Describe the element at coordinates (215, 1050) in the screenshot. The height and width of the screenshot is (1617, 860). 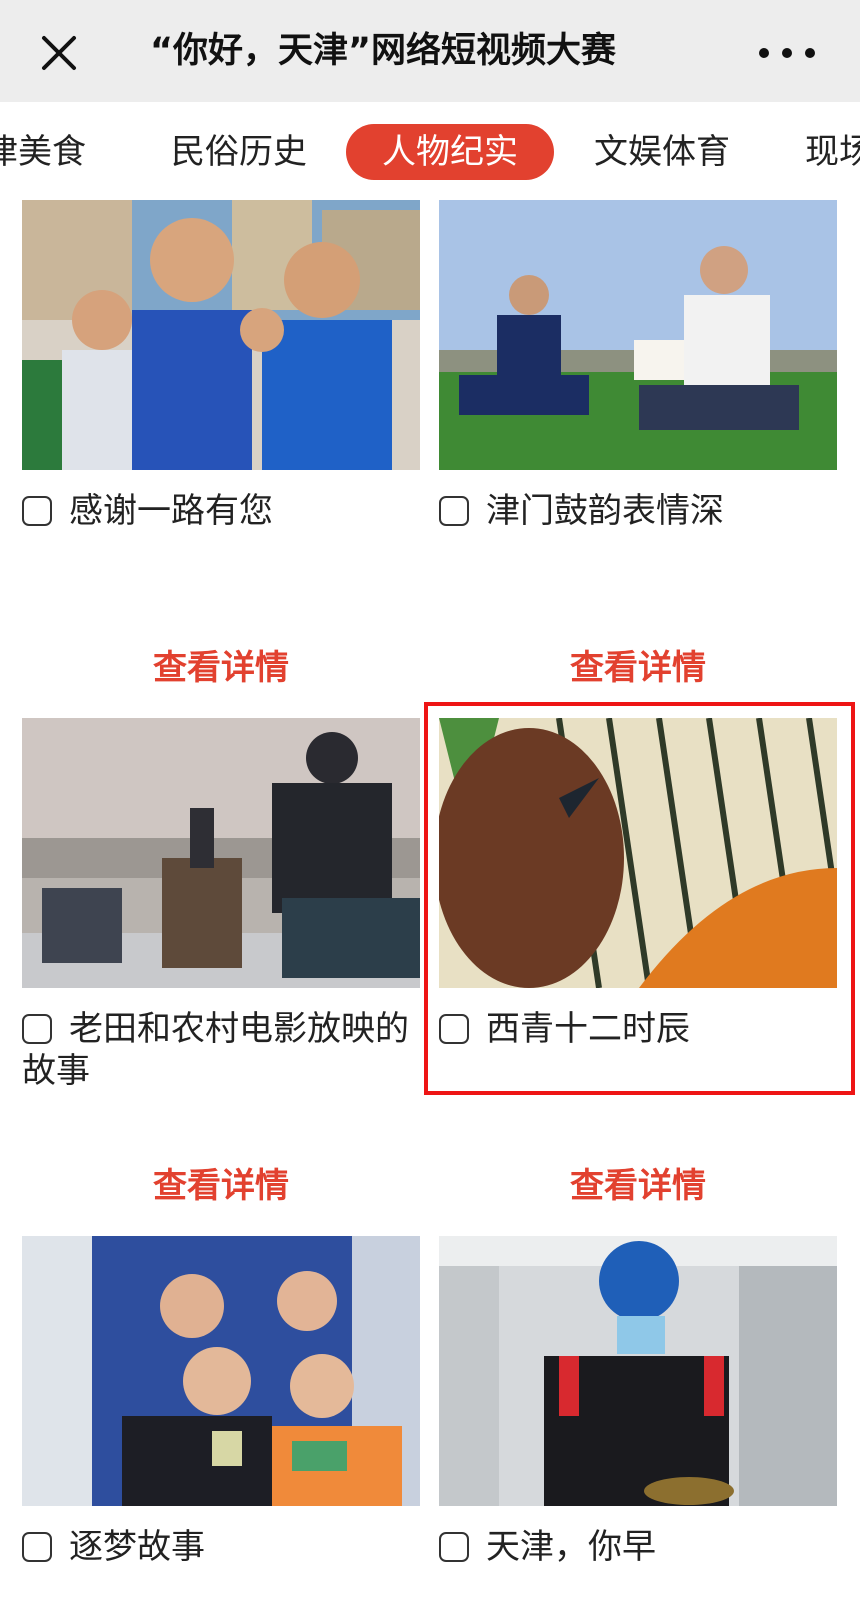
I see `video-title: 老田和农村电影放映的故事` at that location.